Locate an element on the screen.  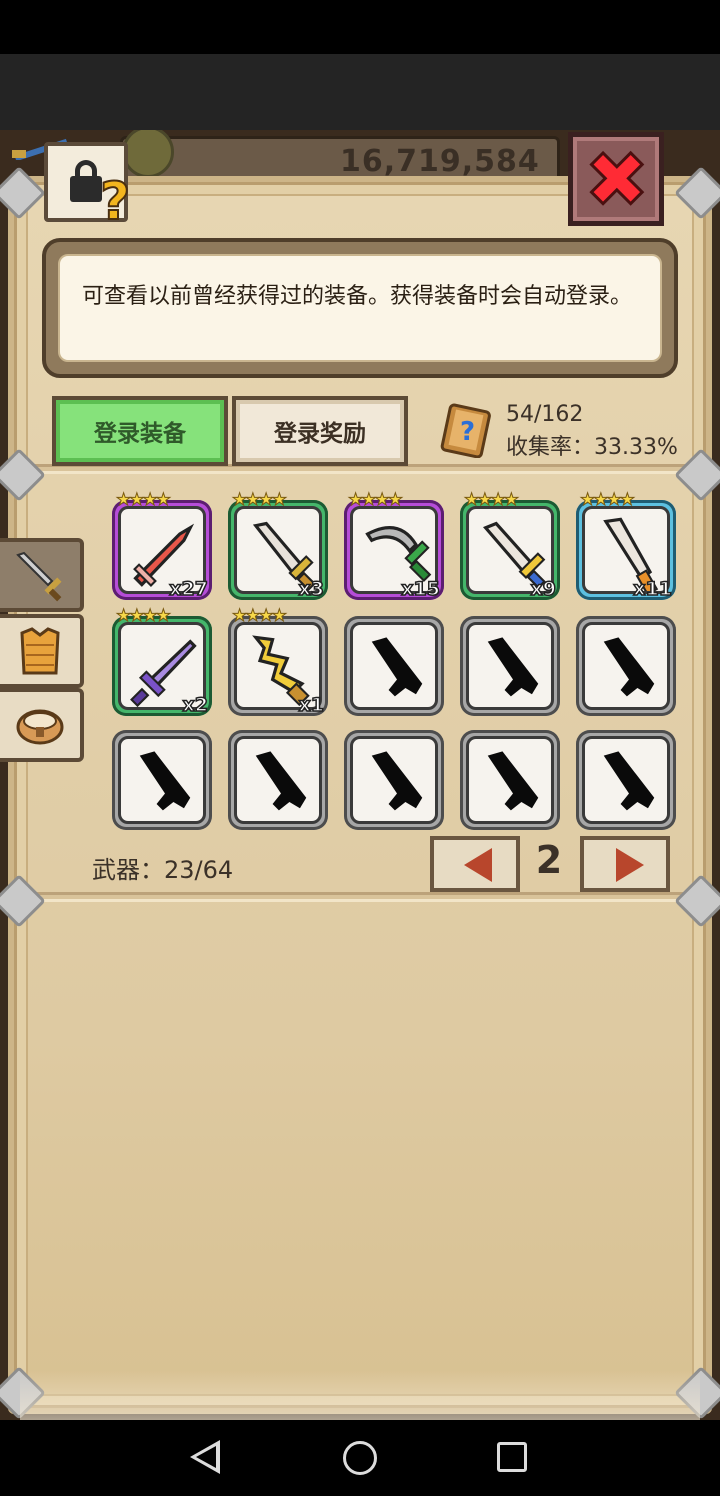
page-number: 2 is located at coordinates (549, 860).